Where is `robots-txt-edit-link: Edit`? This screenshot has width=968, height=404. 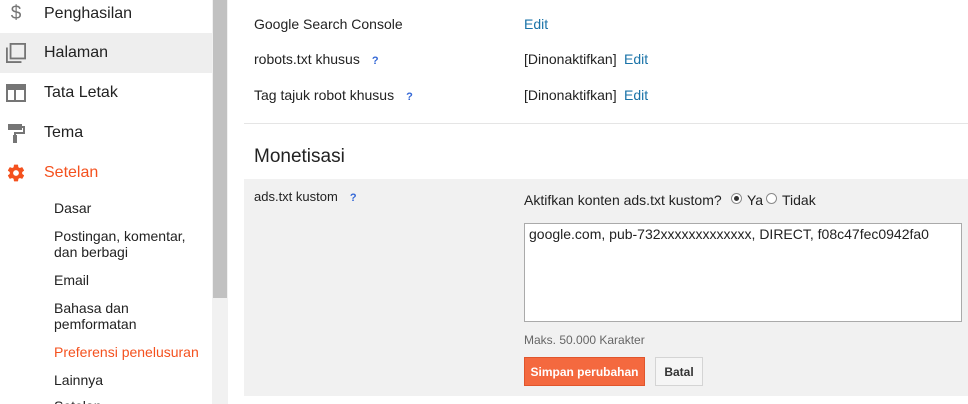 robots-txt-edit-link: Edit is located at coordinates (636, 59).